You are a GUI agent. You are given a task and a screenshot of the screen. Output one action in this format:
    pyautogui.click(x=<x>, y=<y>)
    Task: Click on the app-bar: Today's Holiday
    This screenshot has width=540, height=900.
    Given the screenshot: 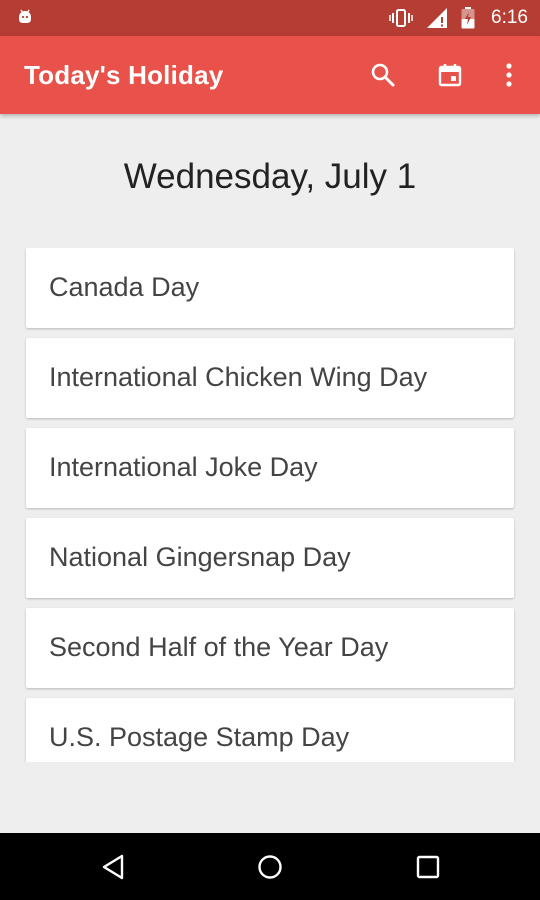 What is the action you would take?
    pyautogui.click(x=270, y=75)
    